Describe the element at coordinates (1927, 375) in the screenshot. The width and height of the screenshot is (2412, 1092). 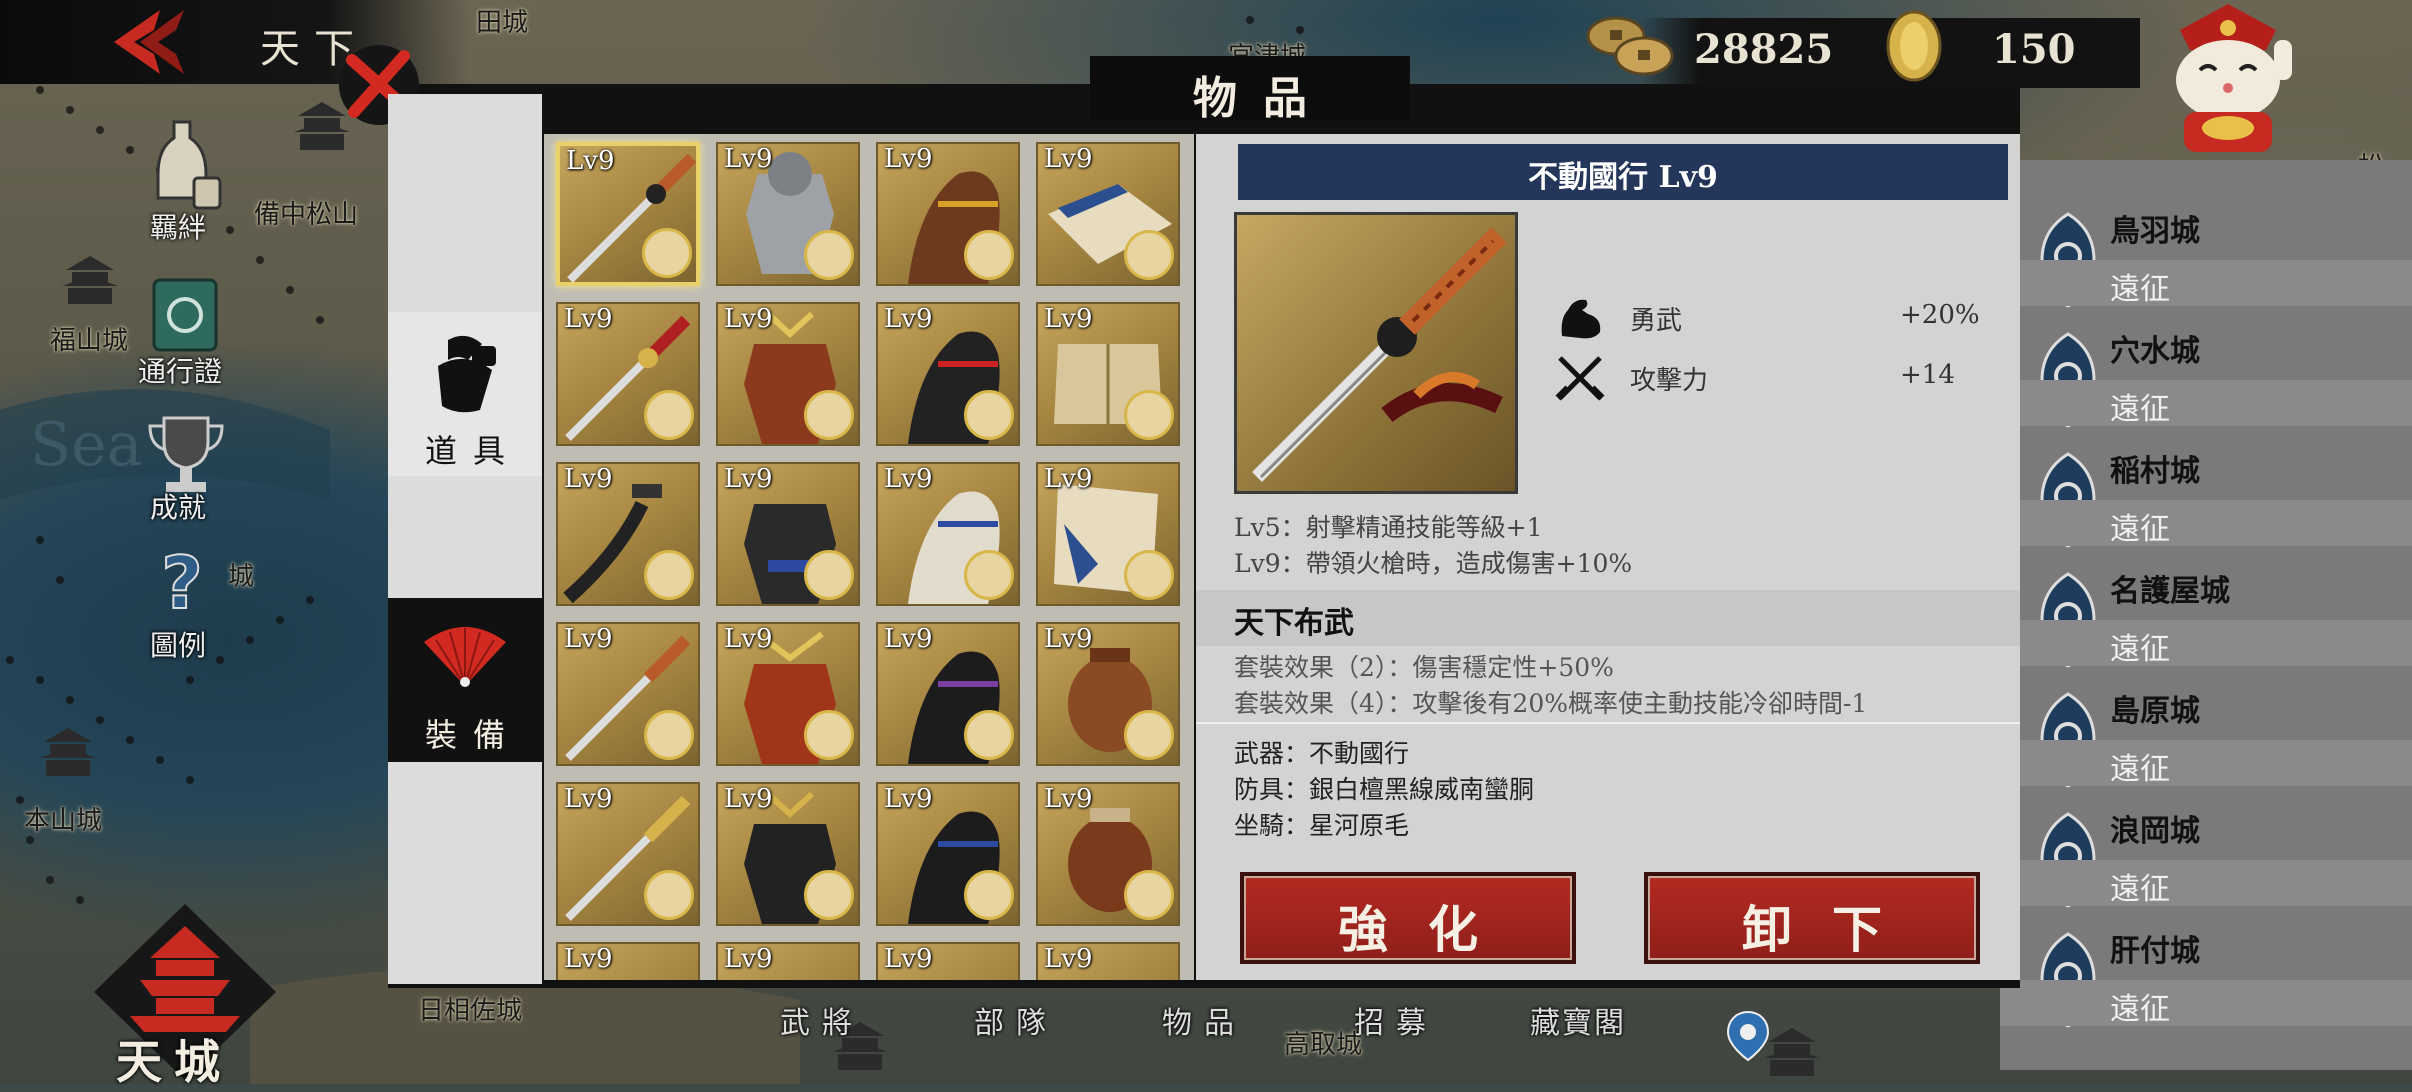
I see `stat-value: +14` at that location.